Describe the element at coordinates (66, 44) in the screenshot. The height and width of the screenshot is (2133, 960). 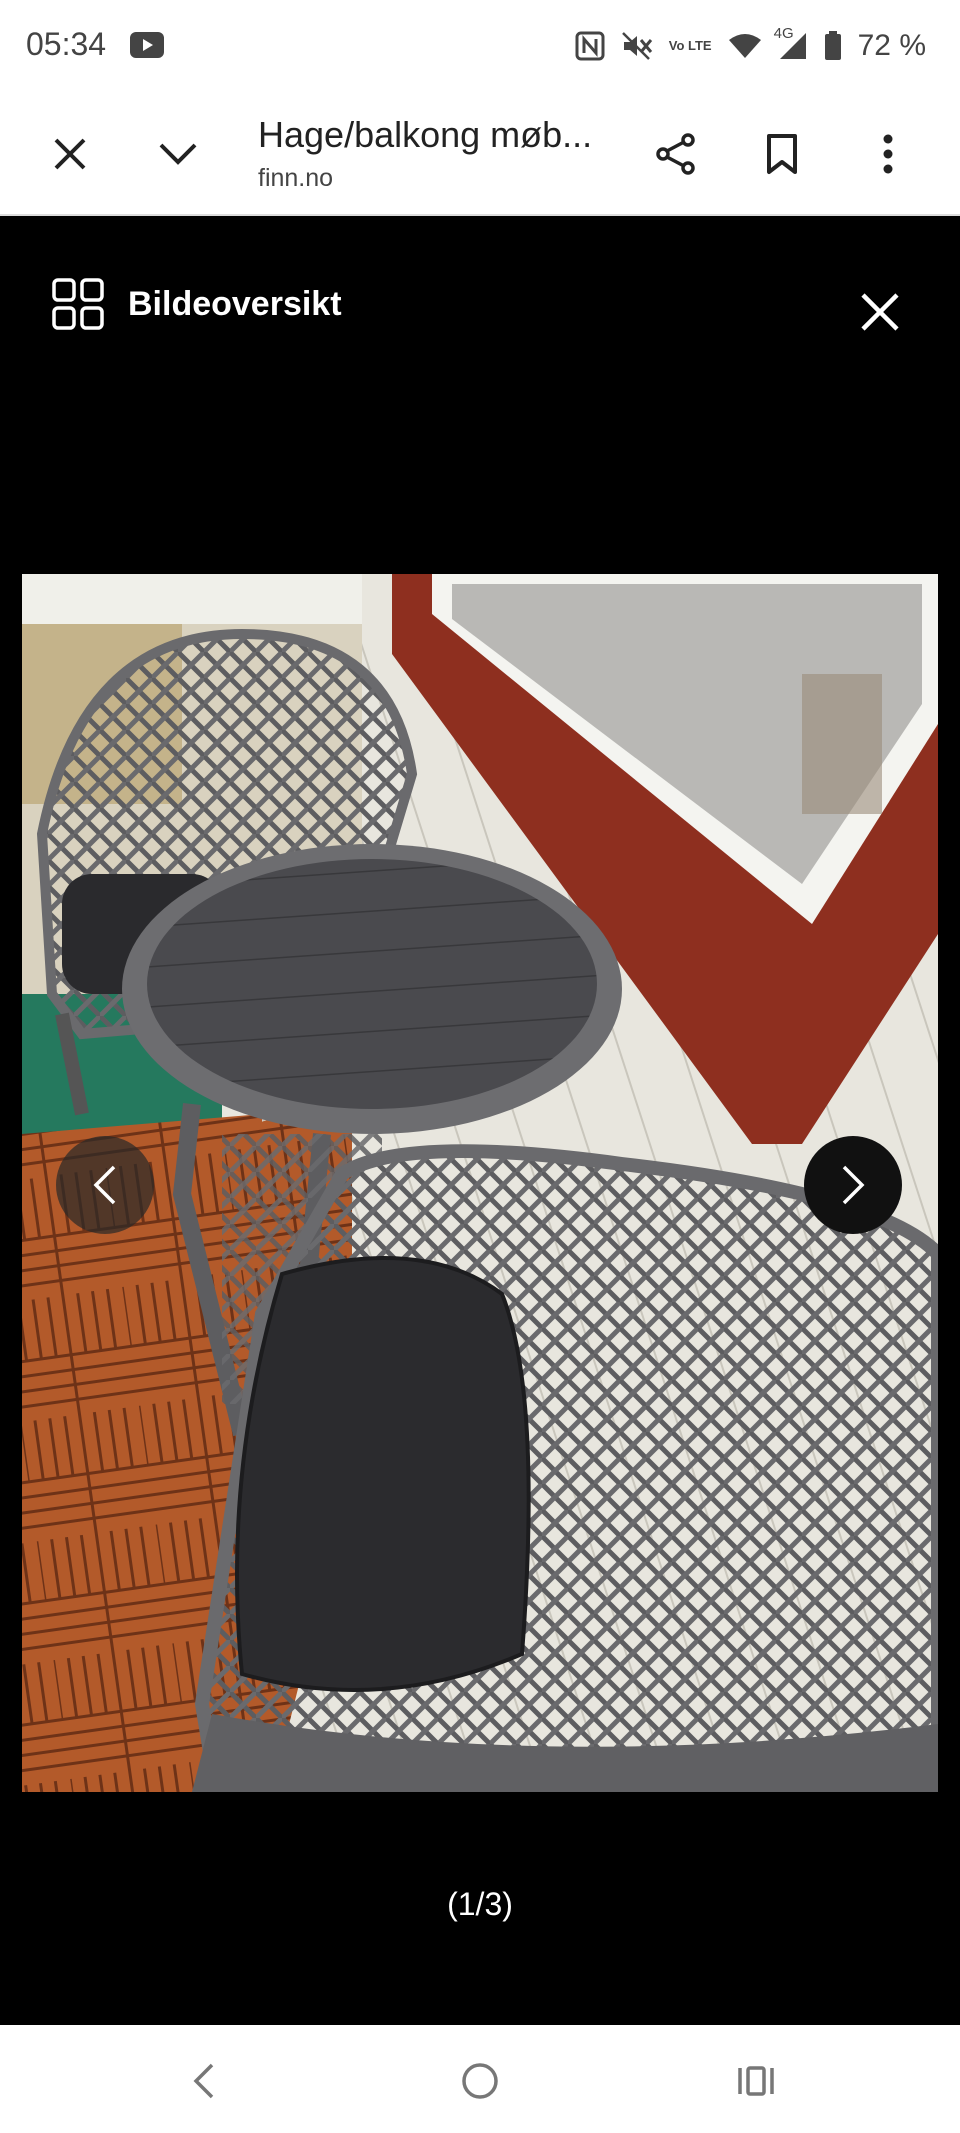
I see `status-time: 05:34` at that location.